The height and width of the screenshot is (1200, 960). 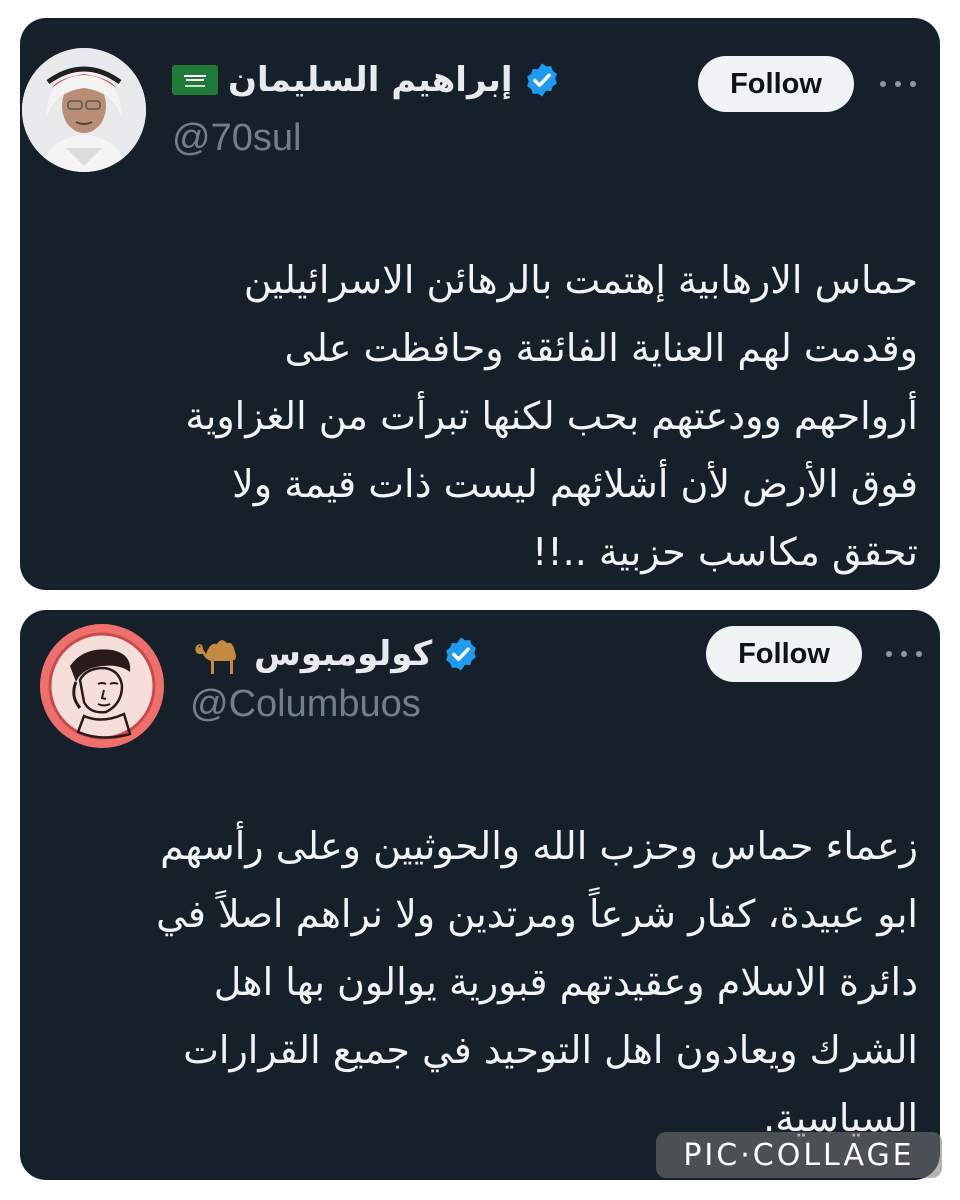 I want to click on author-handle: @70sul, so click(x=236, y=138).